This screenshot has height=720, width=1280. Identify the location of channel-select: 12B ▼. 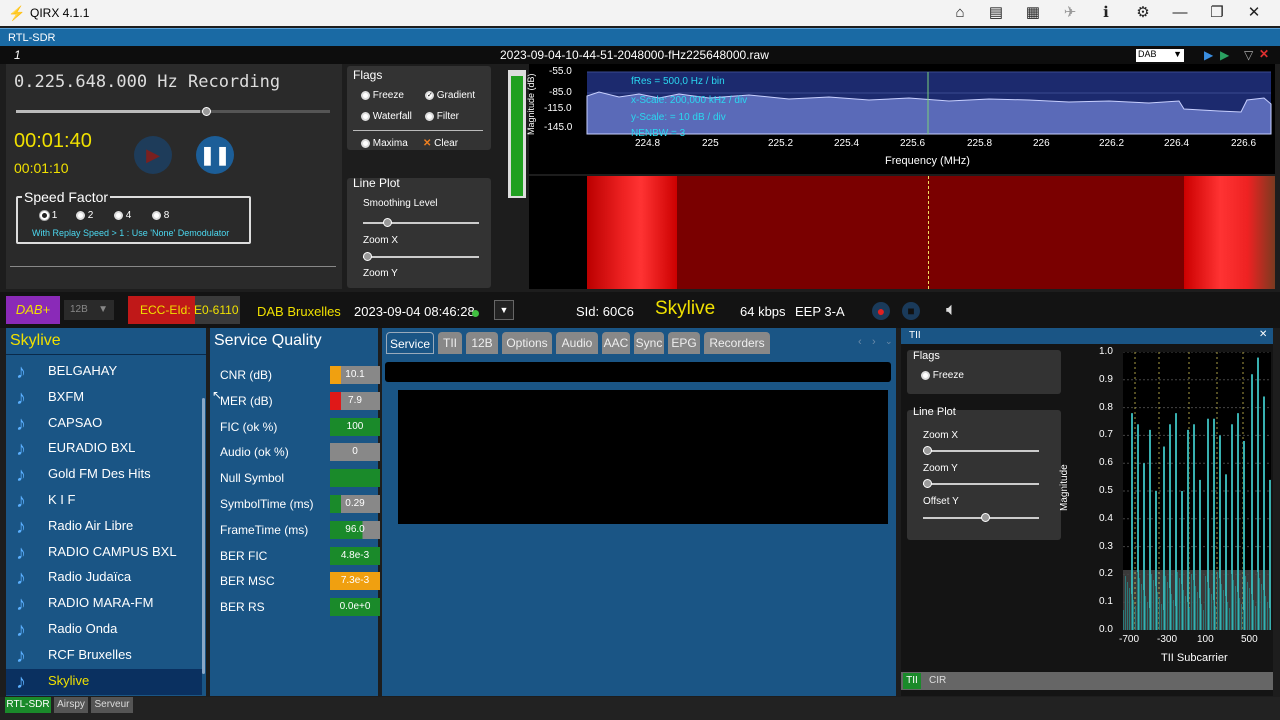
(89, 310).